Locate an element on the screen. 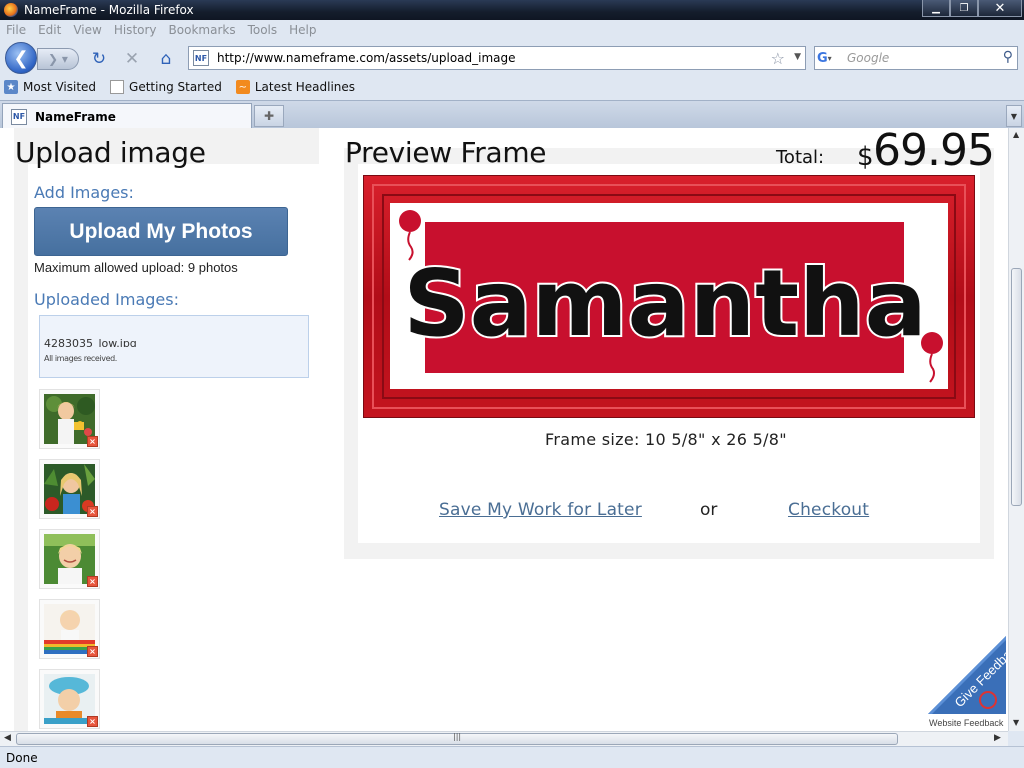 The width and height of the screenshot is (1024, 768). upload-photos-button: Upload My Photos is located at coordinates (161, 231).